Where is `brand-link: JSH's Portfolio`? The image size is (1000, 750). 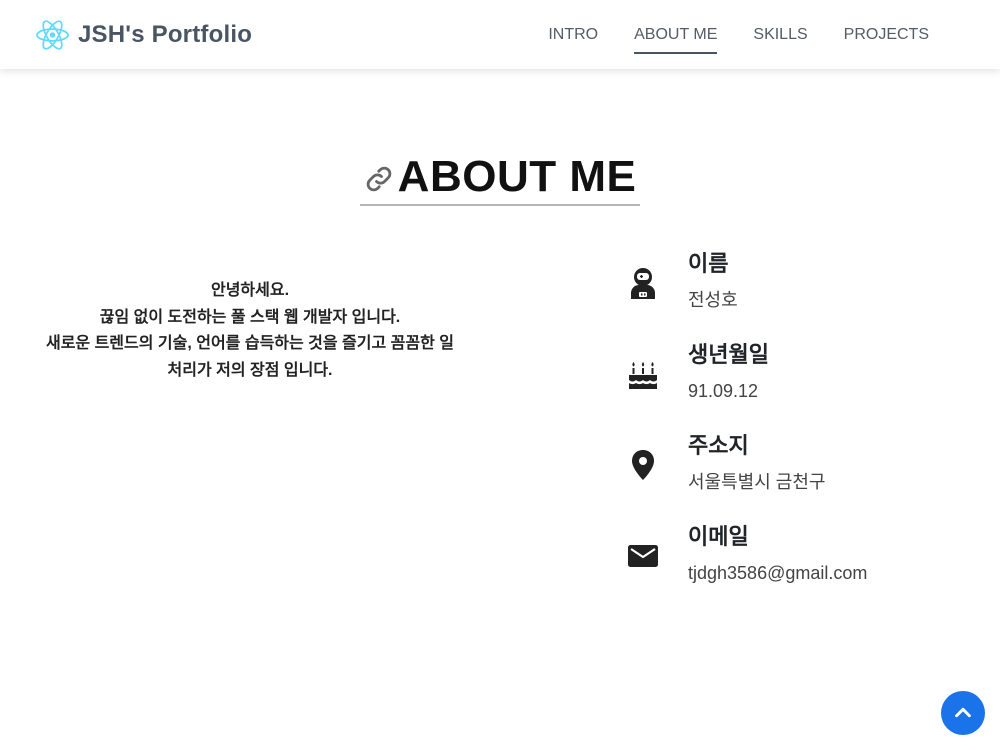 brand-link: JSH's Portfolio is located at coordinates (143, 35).